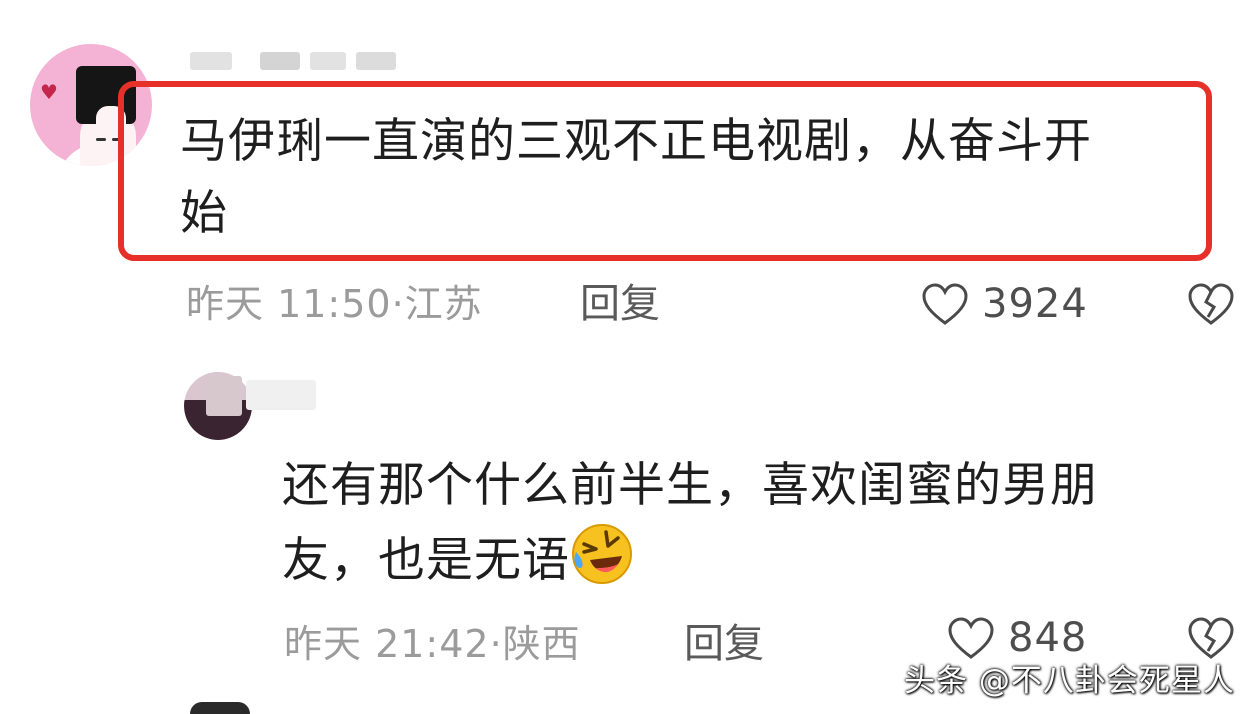  Describe the element at coordinates (426, 560) in the screenshot. I see `comment-text-fragment: 友，也是无语` at that location.